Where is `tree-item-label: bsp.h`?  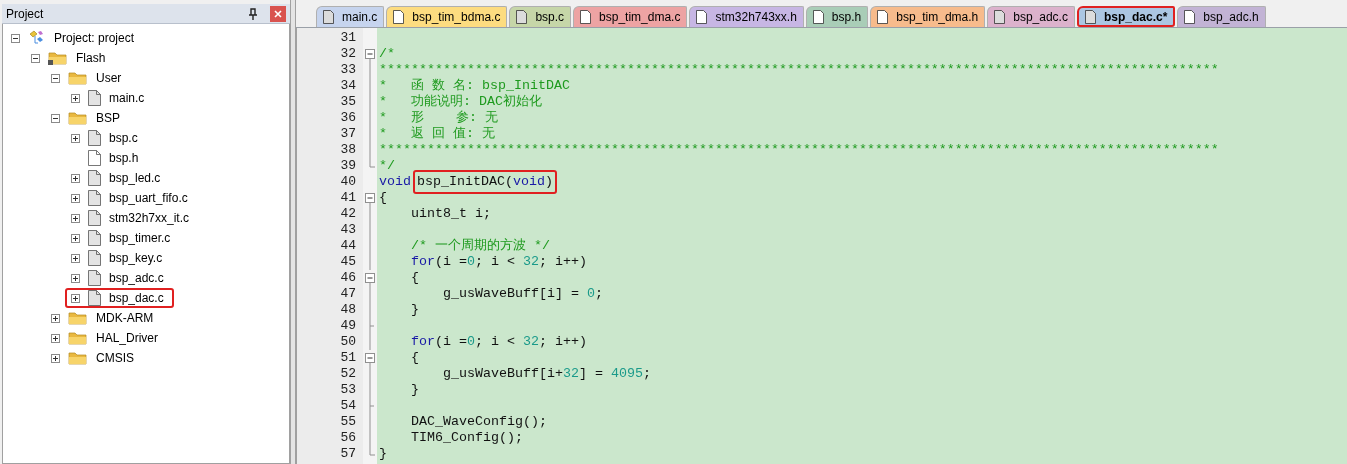
tree-item-label: bsp.h is located at coordinates (124, 158).